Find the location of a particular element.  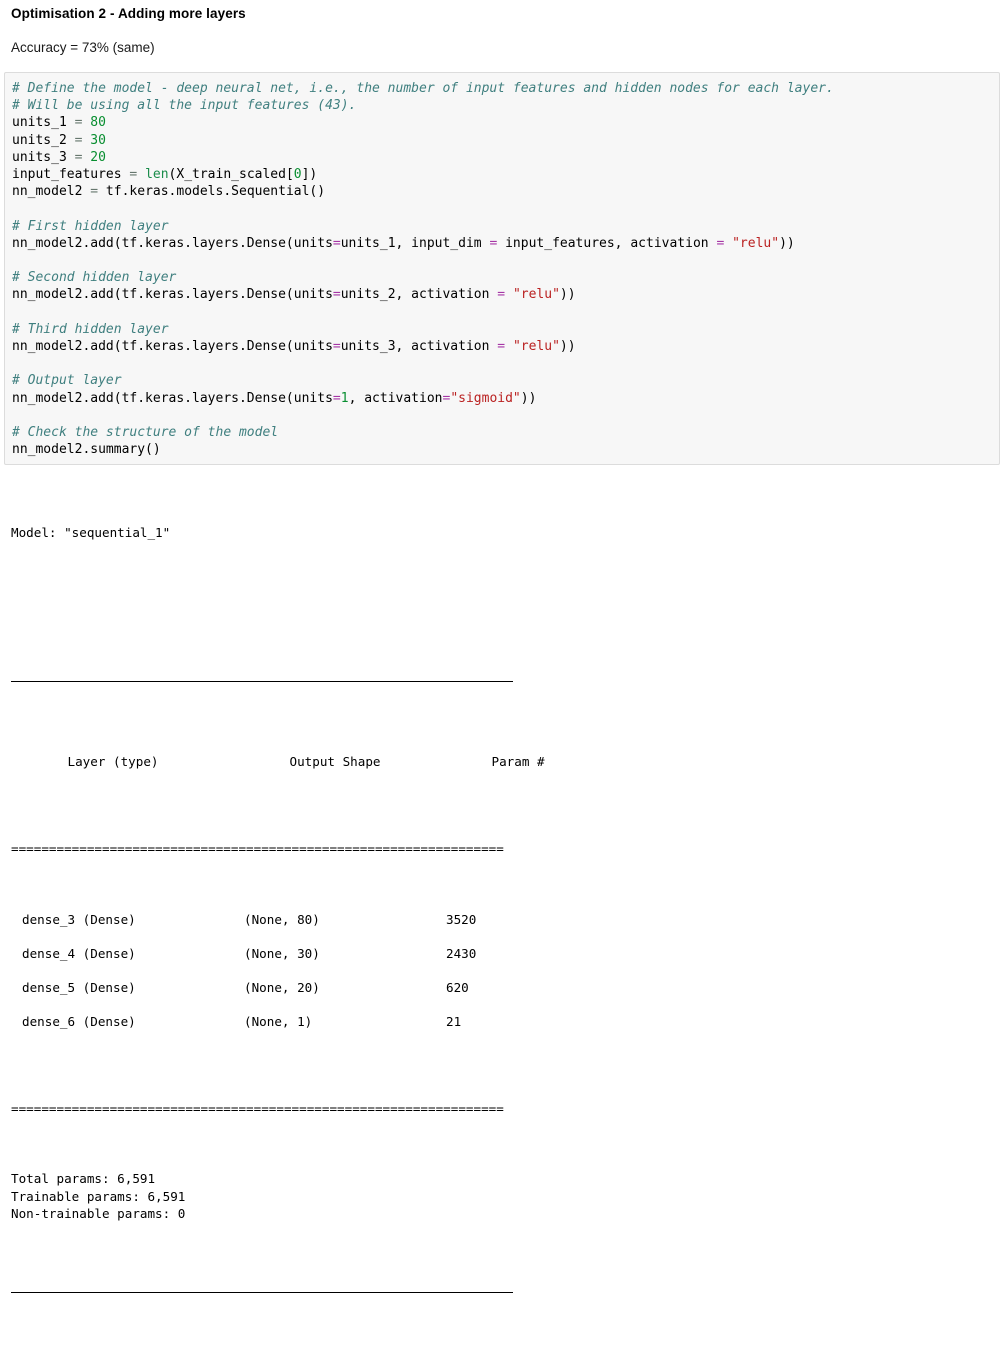

accuracy-text: Accuracy = 73% (same) is located at coordinates (83, 47).